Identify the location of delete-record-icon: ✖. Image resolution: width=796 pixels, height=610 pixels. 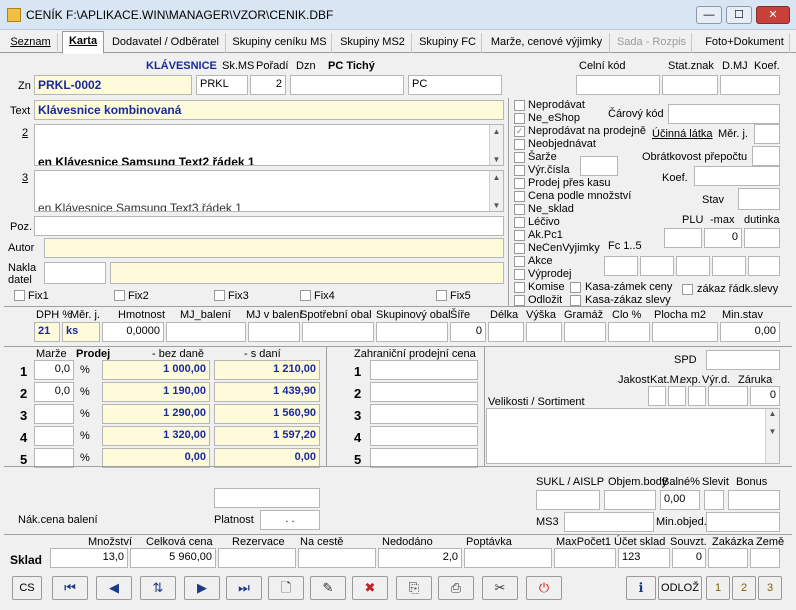
(370, 588).